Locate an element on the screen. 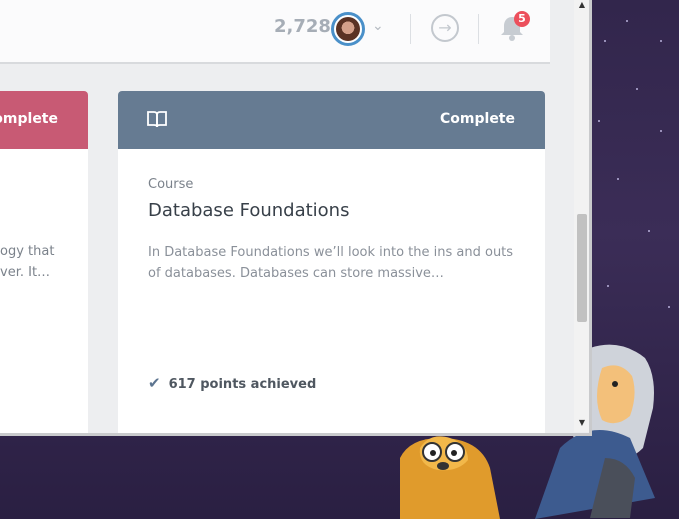 The image size is (679, 519). scroll-down-icon: ▼ is located at coordinates (581, 423).